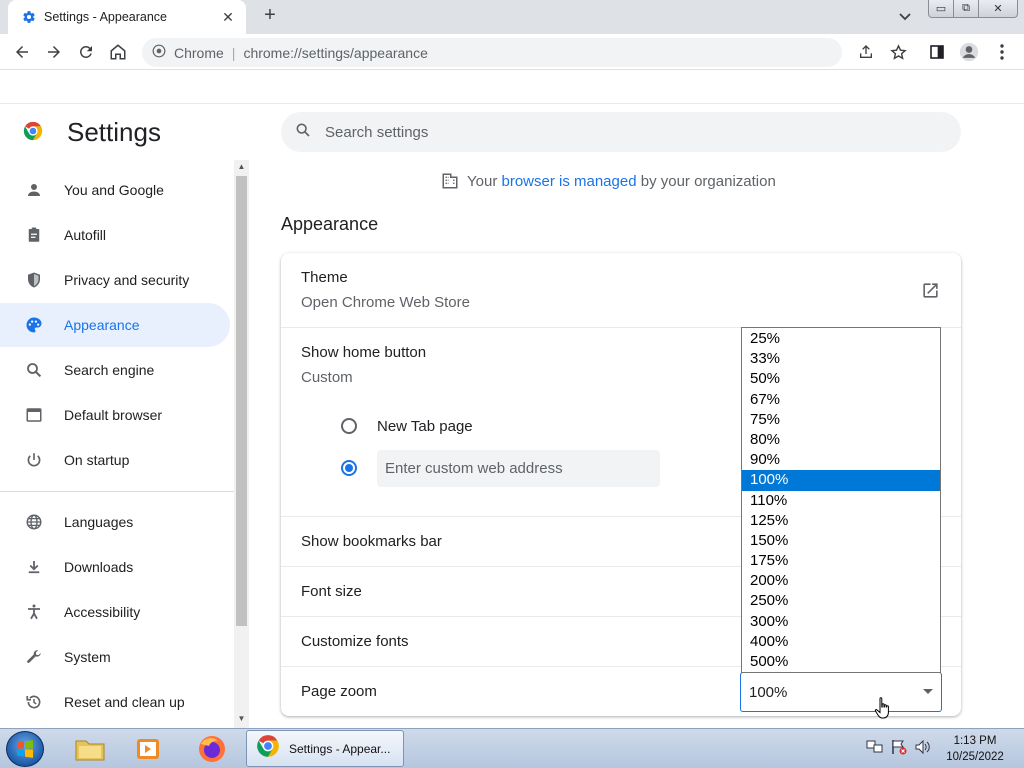  What do you see at coordinates (117, 491) in the screenshot?
I see `sidebar-divider` at bounding box center [117, 491].